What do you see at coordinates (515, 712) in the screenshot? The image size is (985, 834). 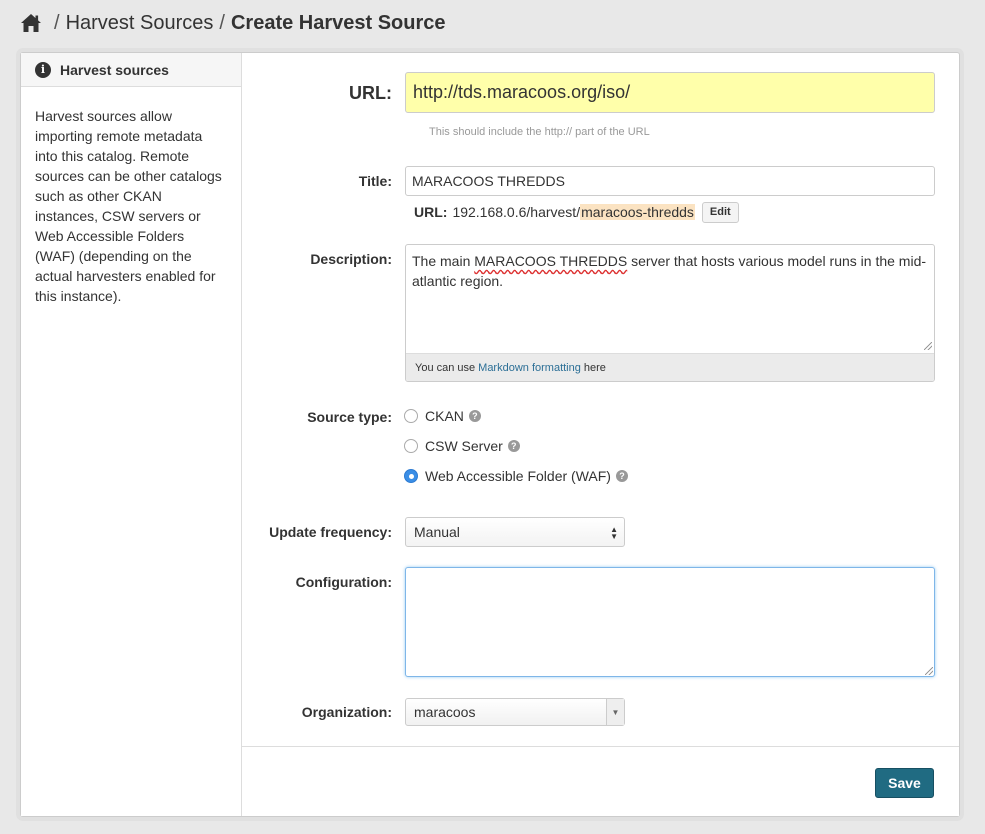 I see `organization-select: maracoos ▼` at bounding box center [515, 712].